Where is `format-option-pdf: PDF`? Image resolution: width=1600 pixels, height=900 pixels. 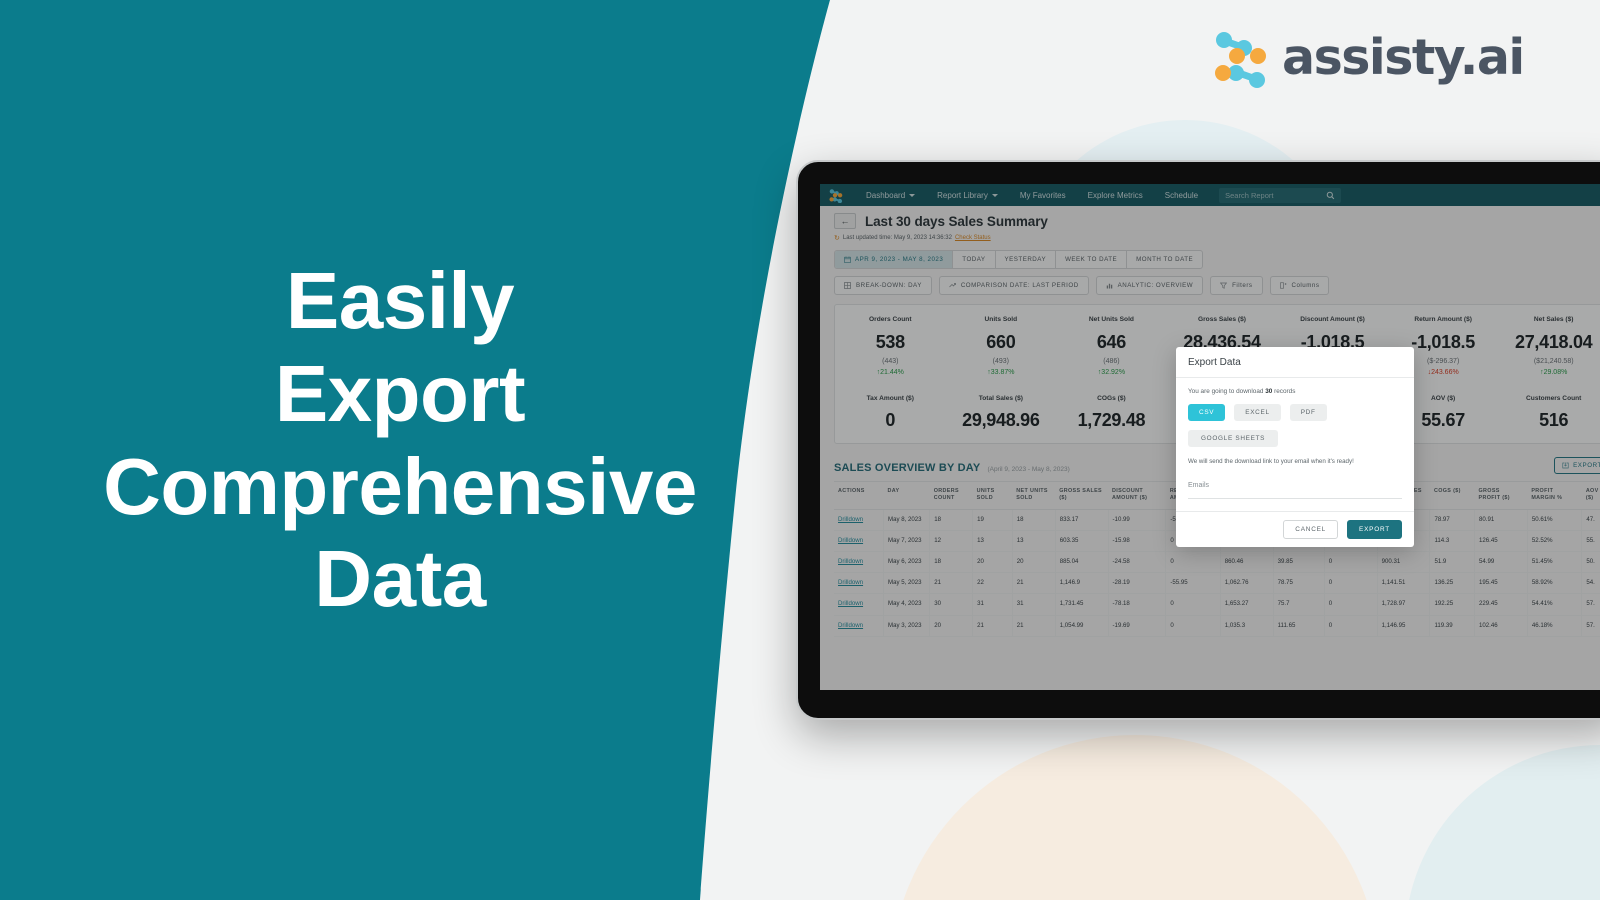 format-option-pdf: PDF is located at coordinates (1308, 412).